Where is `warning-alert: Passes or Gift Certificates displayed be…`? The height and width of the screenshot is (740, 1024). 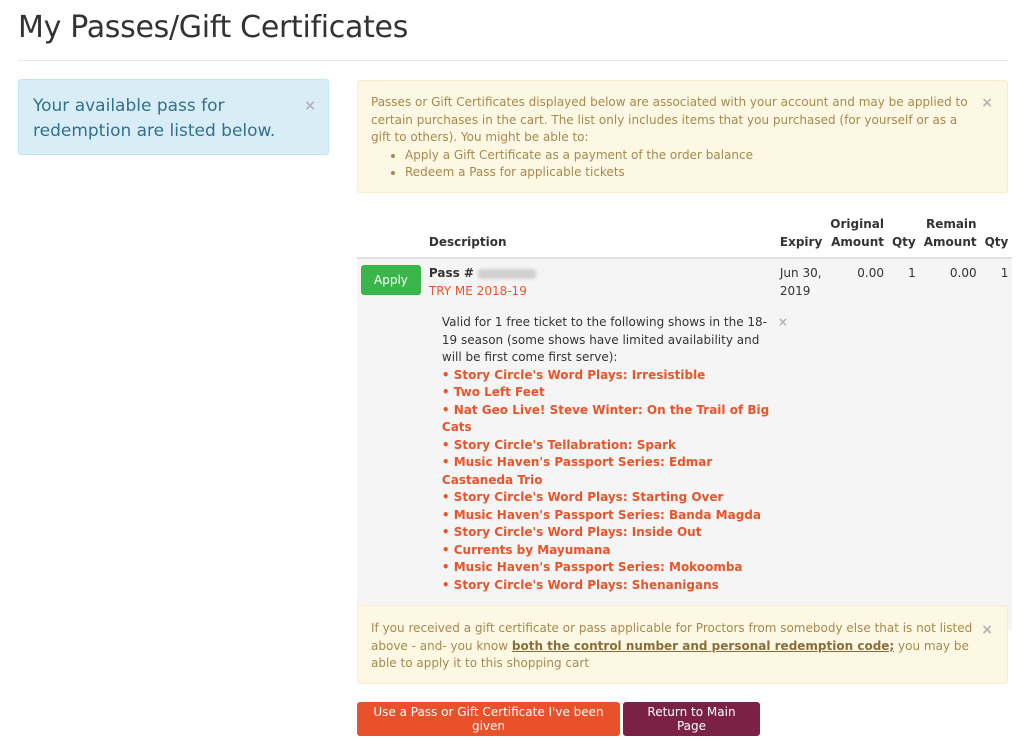 warning-alert: Passes or Gift Certificates displayed be… is located at coordinates (682, 136).